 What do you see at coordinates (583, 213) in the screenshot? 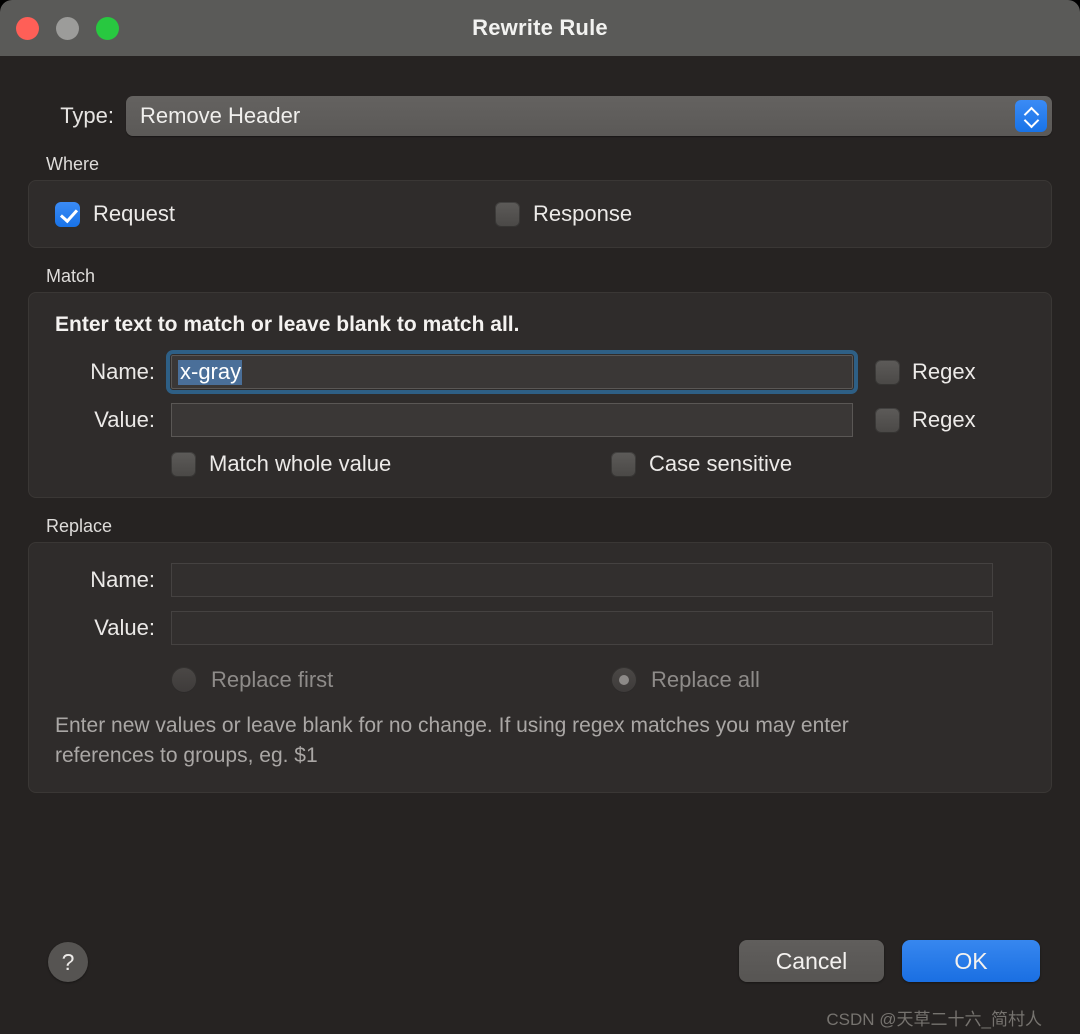
I see `checkbox-response-label: Response` at bounding box center [583, 213].